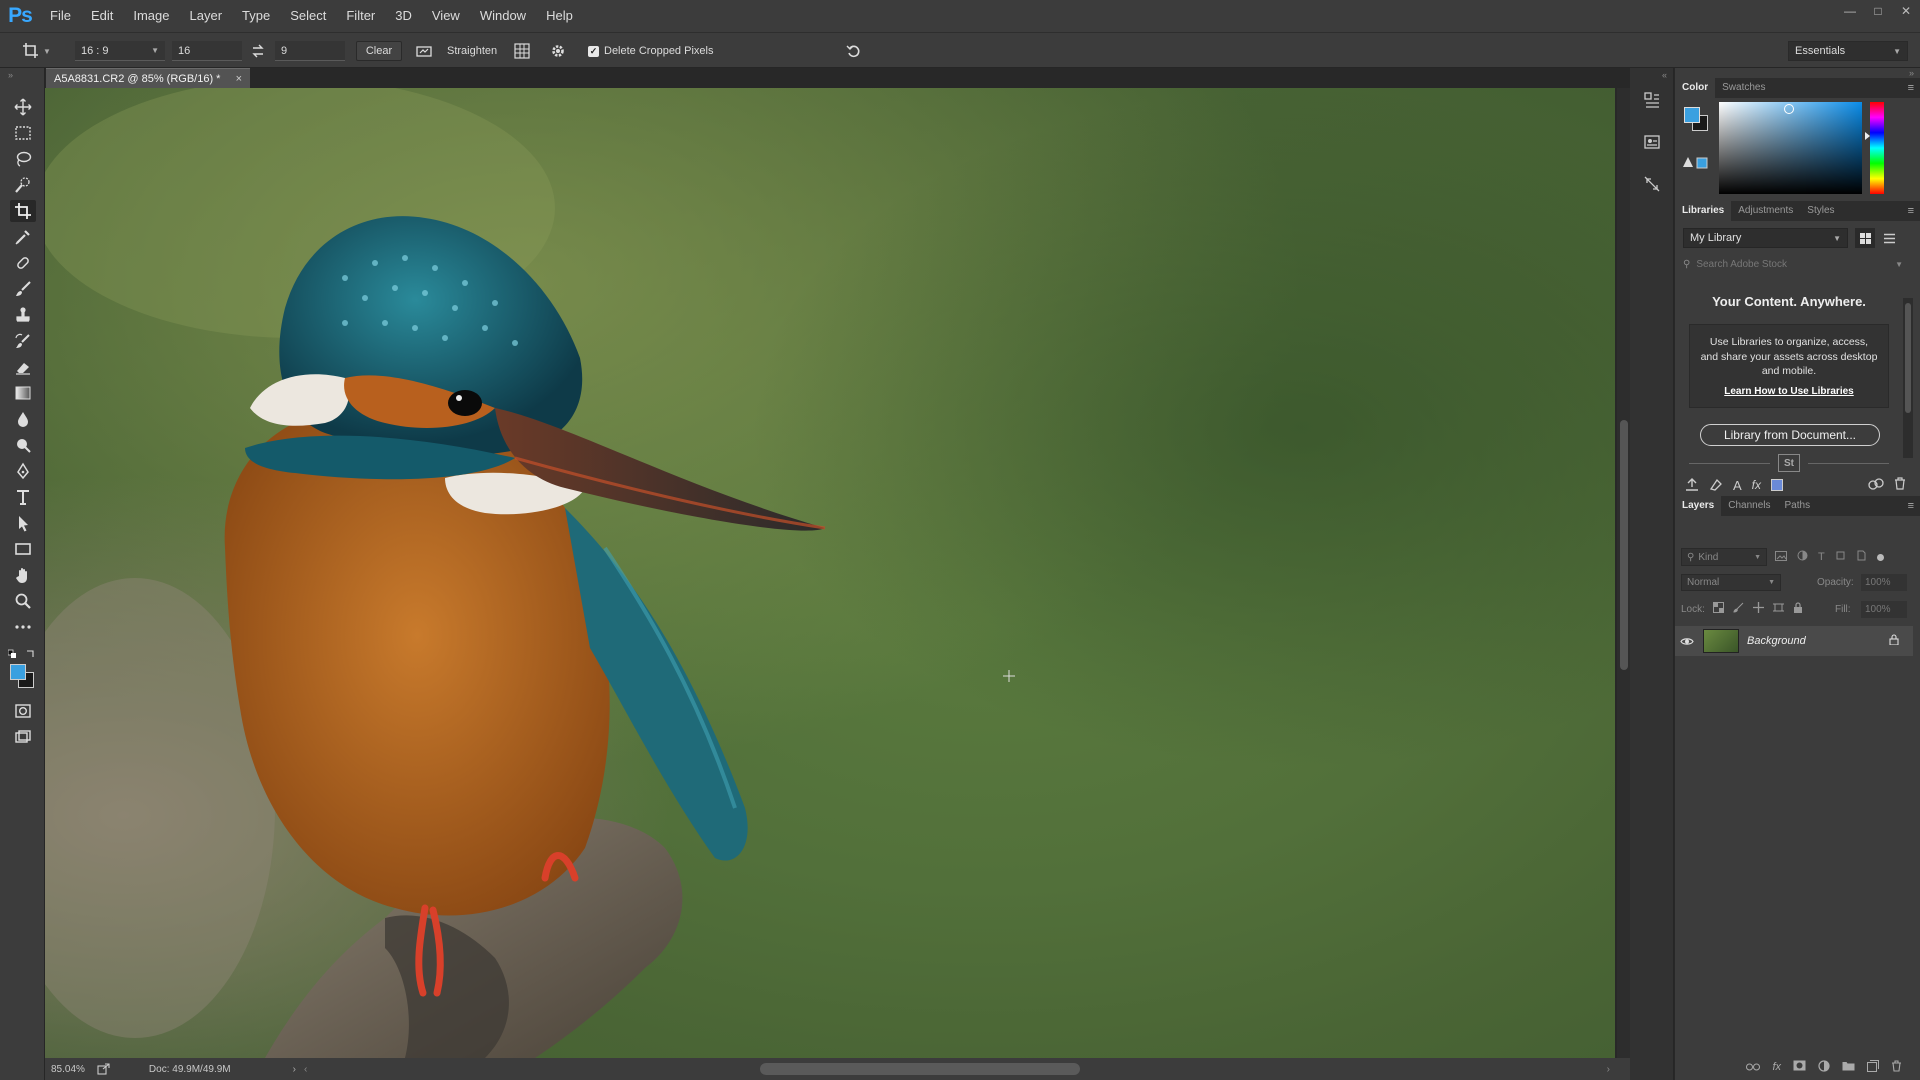  I want to click on adjustment-filter-icon, so click(1802, 557).